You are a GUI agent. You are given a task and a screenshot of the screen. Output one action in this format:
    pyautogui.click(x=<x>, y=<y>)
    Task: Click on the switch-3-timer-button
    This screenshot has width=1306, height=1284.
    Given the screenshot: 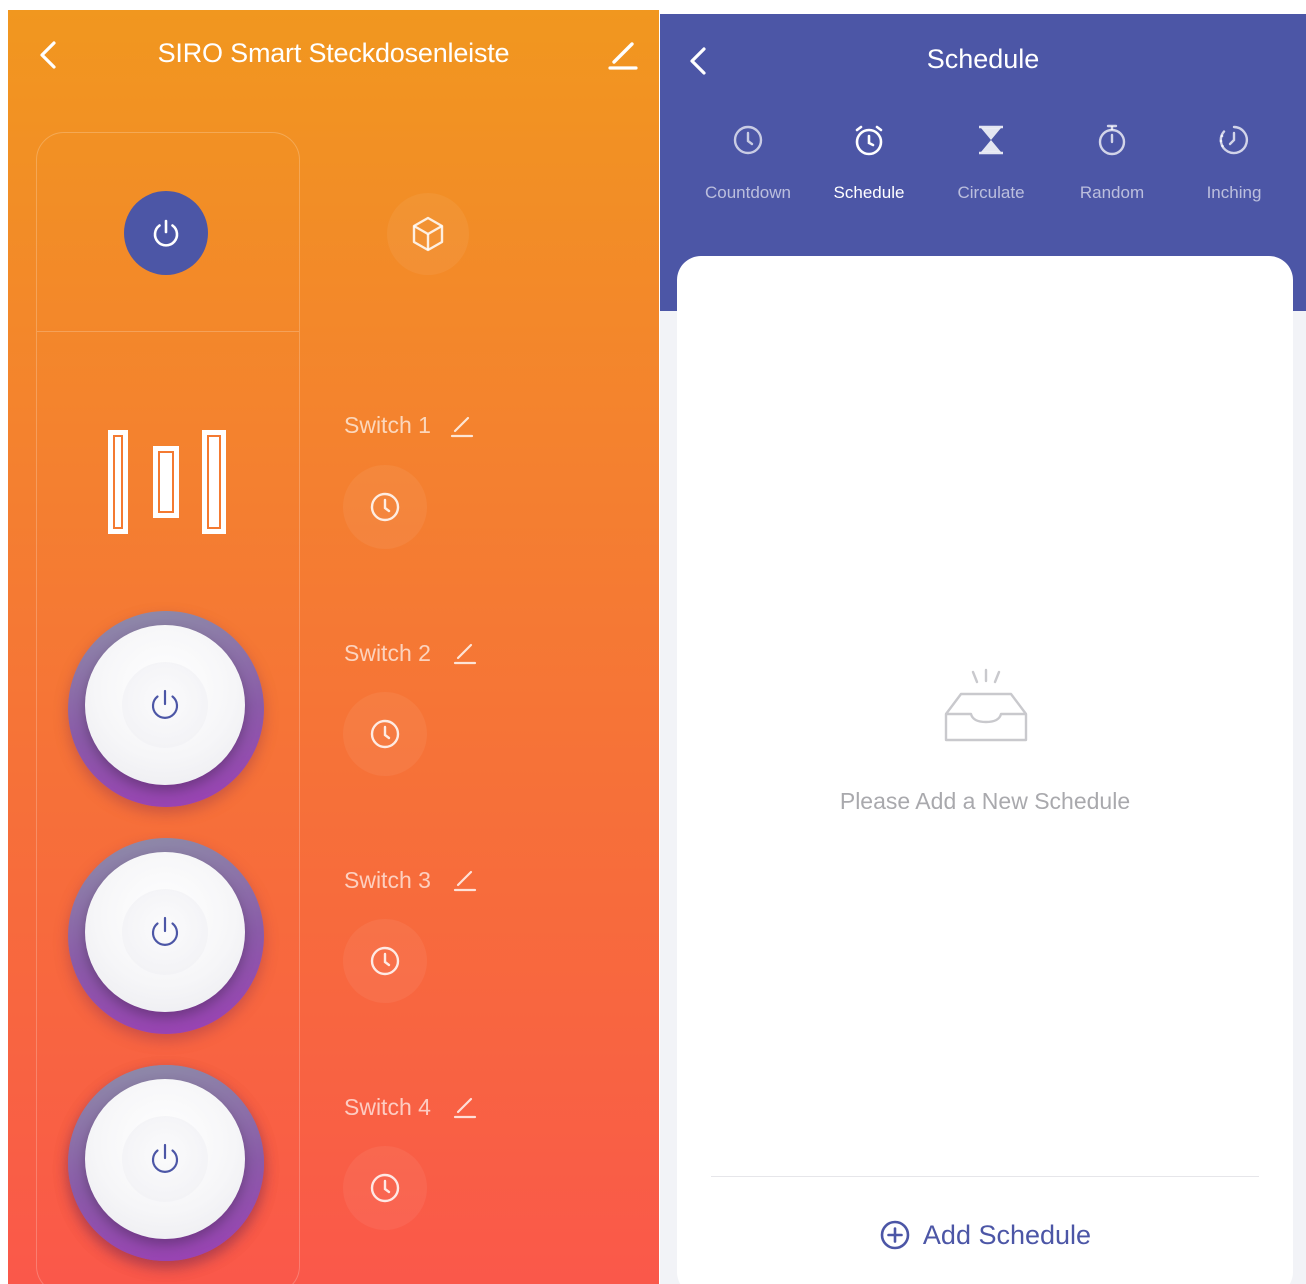 What is the action you would take?
    pyautogui.click(x=385, y=961)
    